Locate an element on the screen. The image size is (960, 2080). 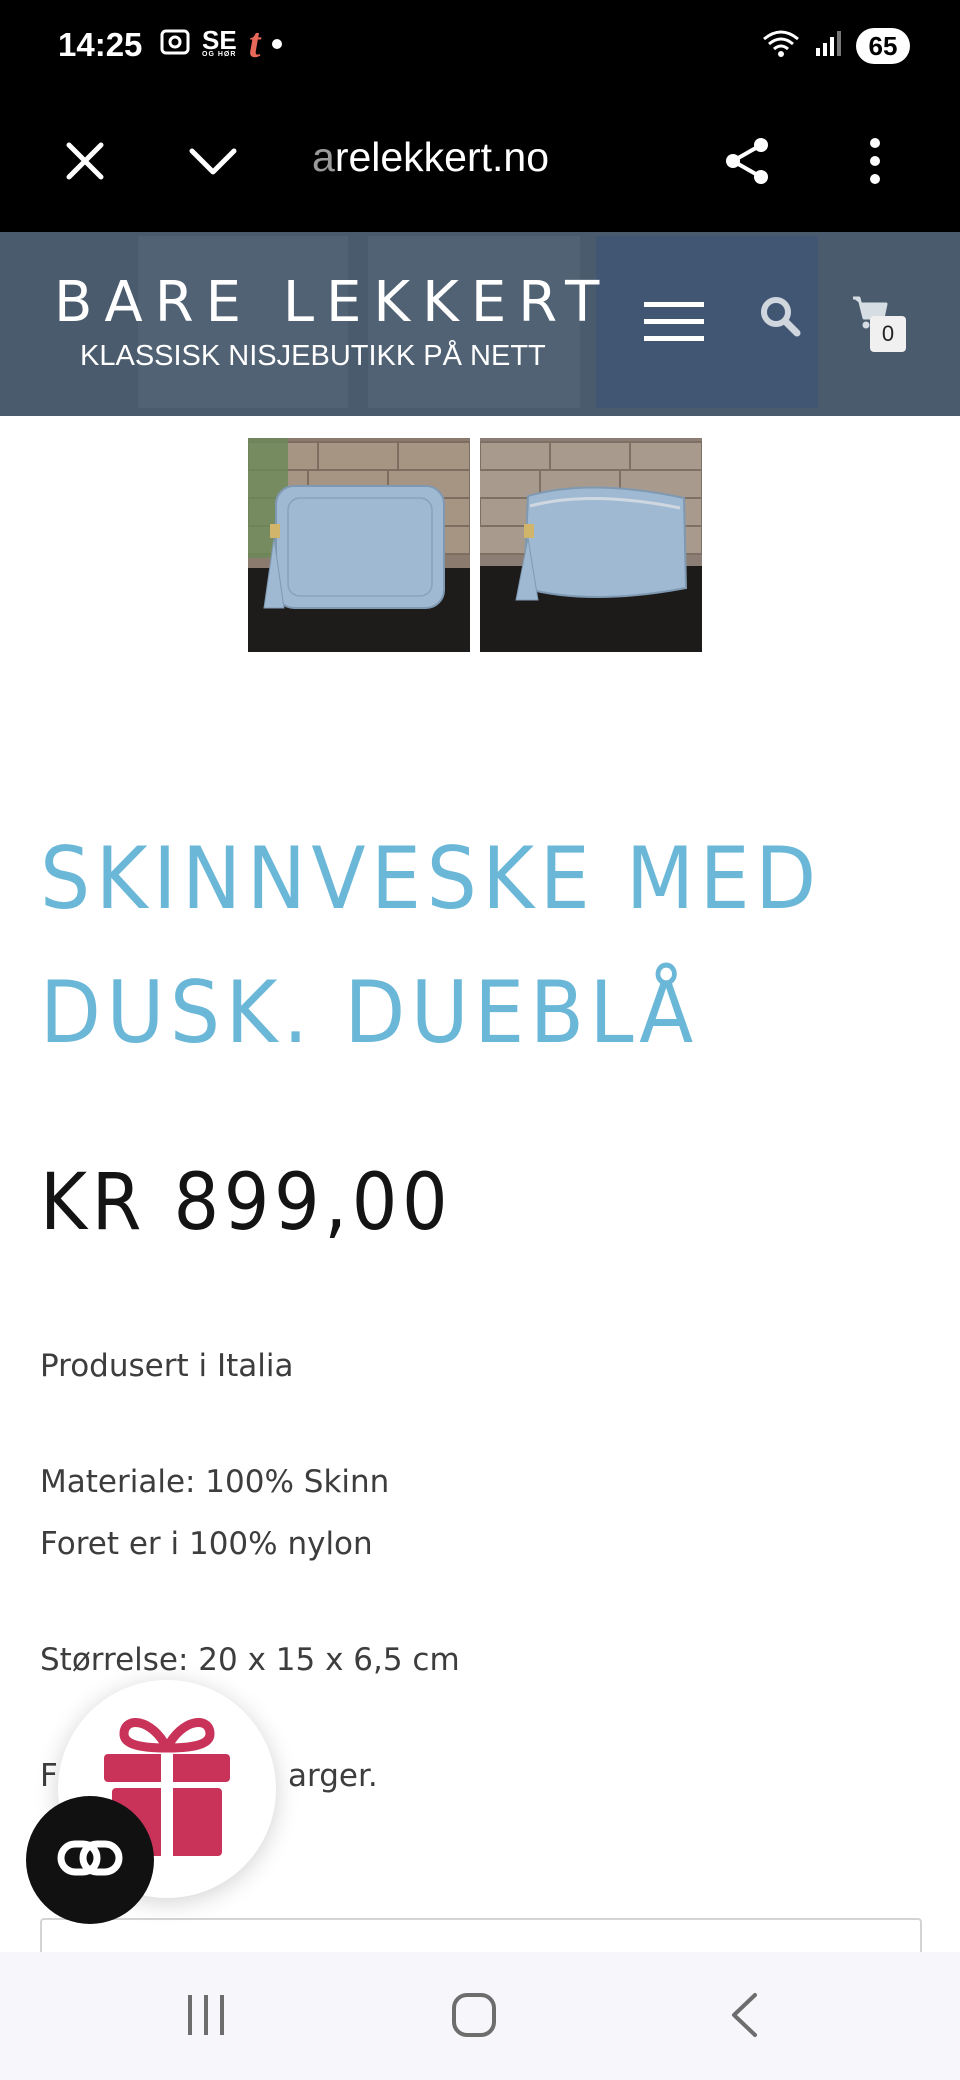
close-icon is located at coordinates (85, 163).